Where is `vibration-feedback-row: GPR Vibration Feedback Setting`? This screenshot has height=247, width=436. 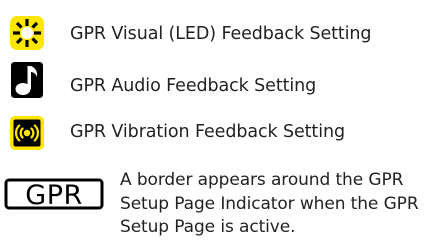 vibration-feedback-row: GPR Vibration Feedback Setting is located at coordinates (218, 134).